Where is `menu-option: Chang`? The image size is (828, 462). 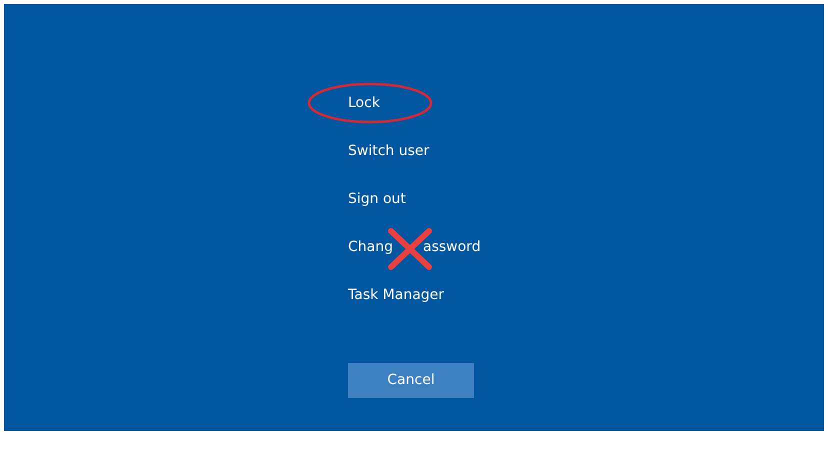 menu-option: Chang is located at coordinates (370, 247).